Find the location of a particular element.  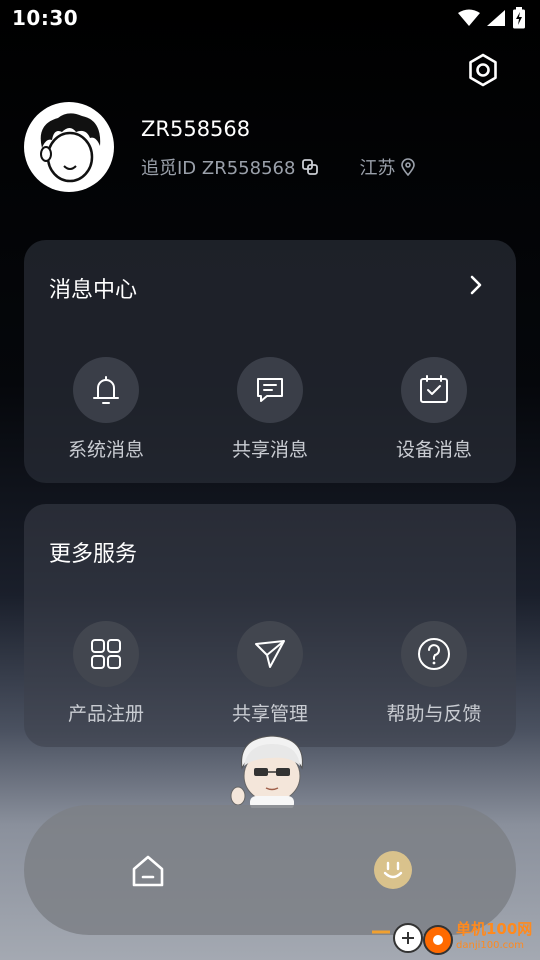

avatar is located at coordinates (69, 147).